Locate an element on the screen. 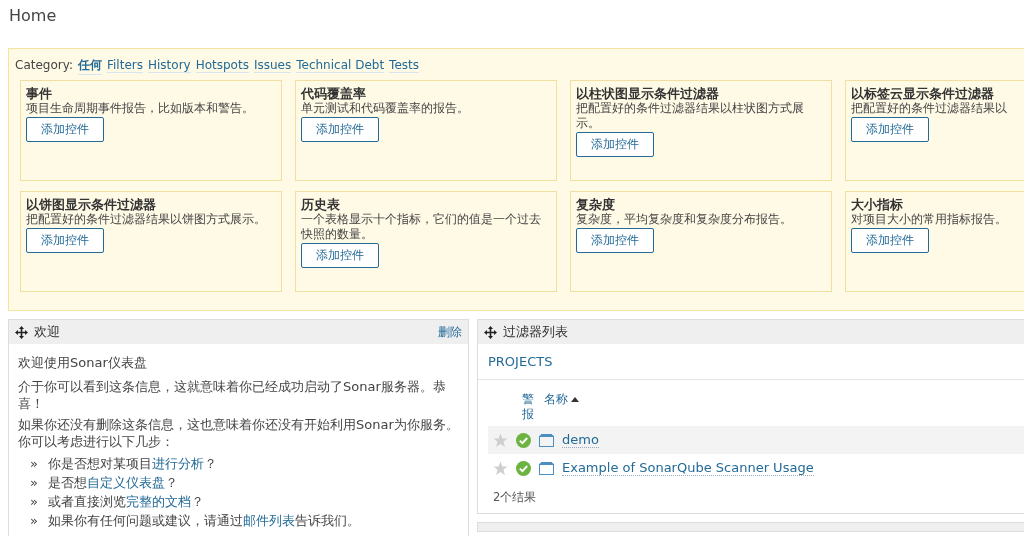 The image size is (1024, 536). category-link: Filters is located at coordinates (125, 65).